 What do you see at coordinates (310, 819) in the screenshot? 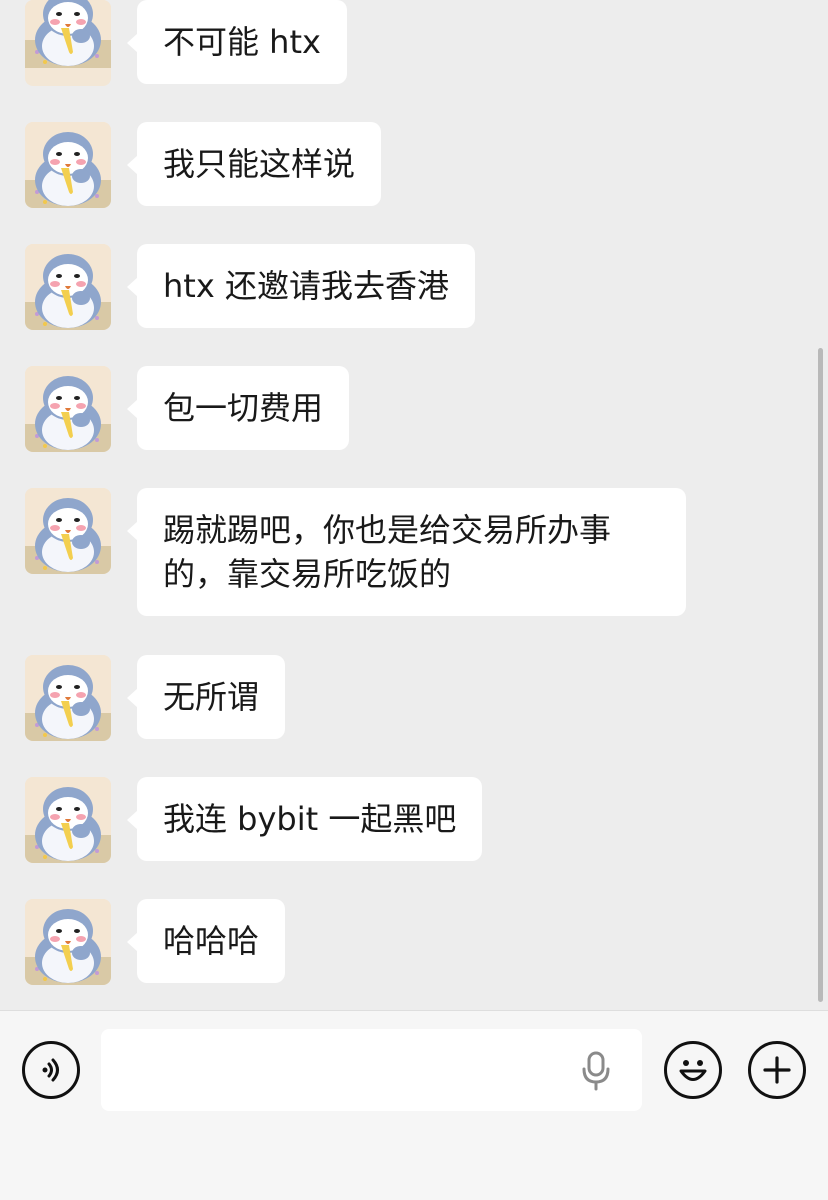
I see `message-text: 我连 bybit 一起黑吧` at bounding box center [310, 819].